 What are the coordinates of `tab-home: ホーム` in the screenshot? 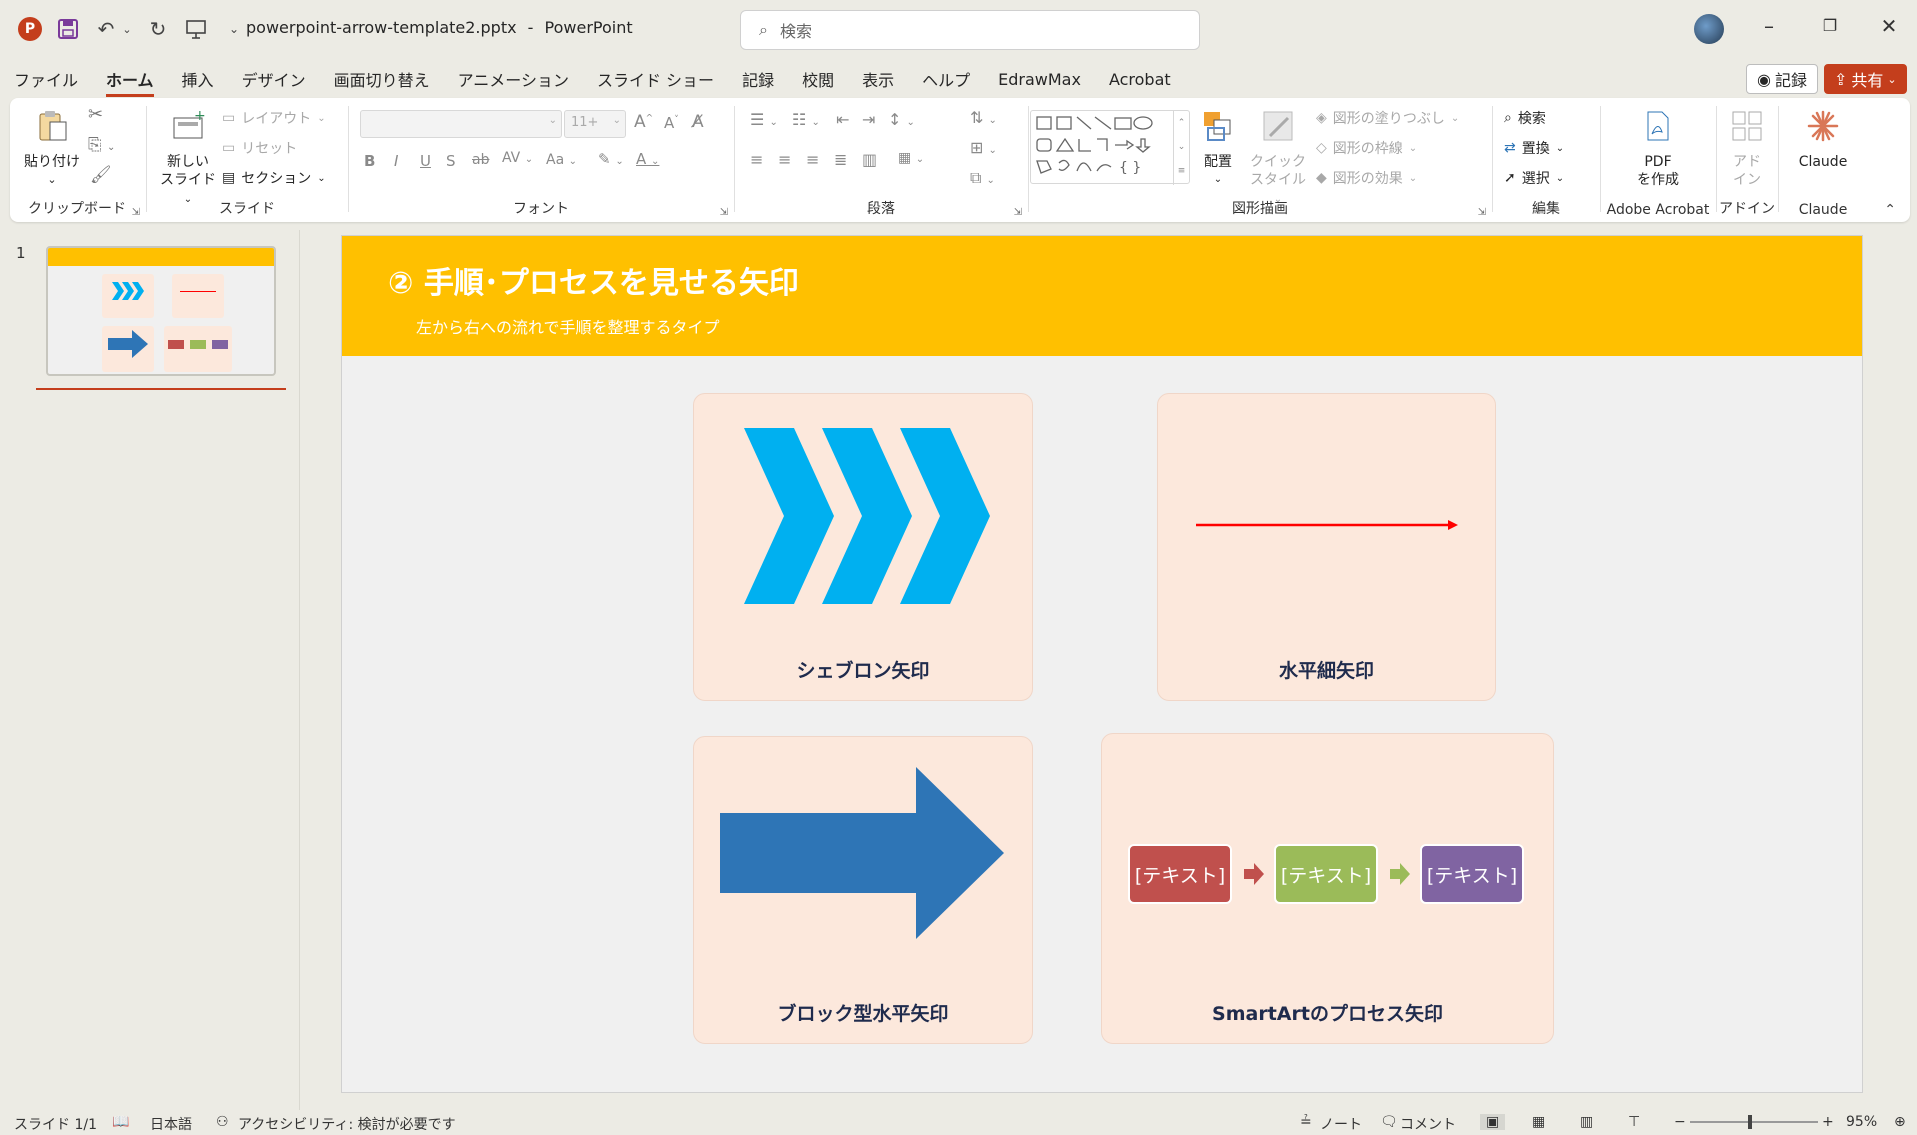 It's located at (130, 82).